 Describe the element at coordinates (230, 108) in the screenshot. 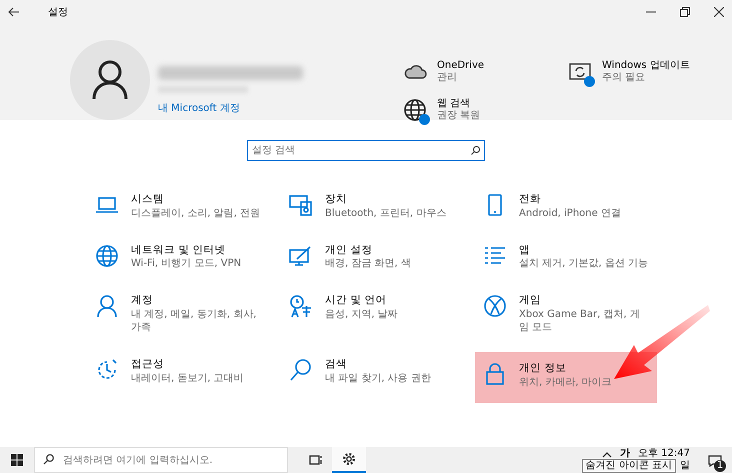

I see `account-link: 내 Microsoft 계정` at that location.